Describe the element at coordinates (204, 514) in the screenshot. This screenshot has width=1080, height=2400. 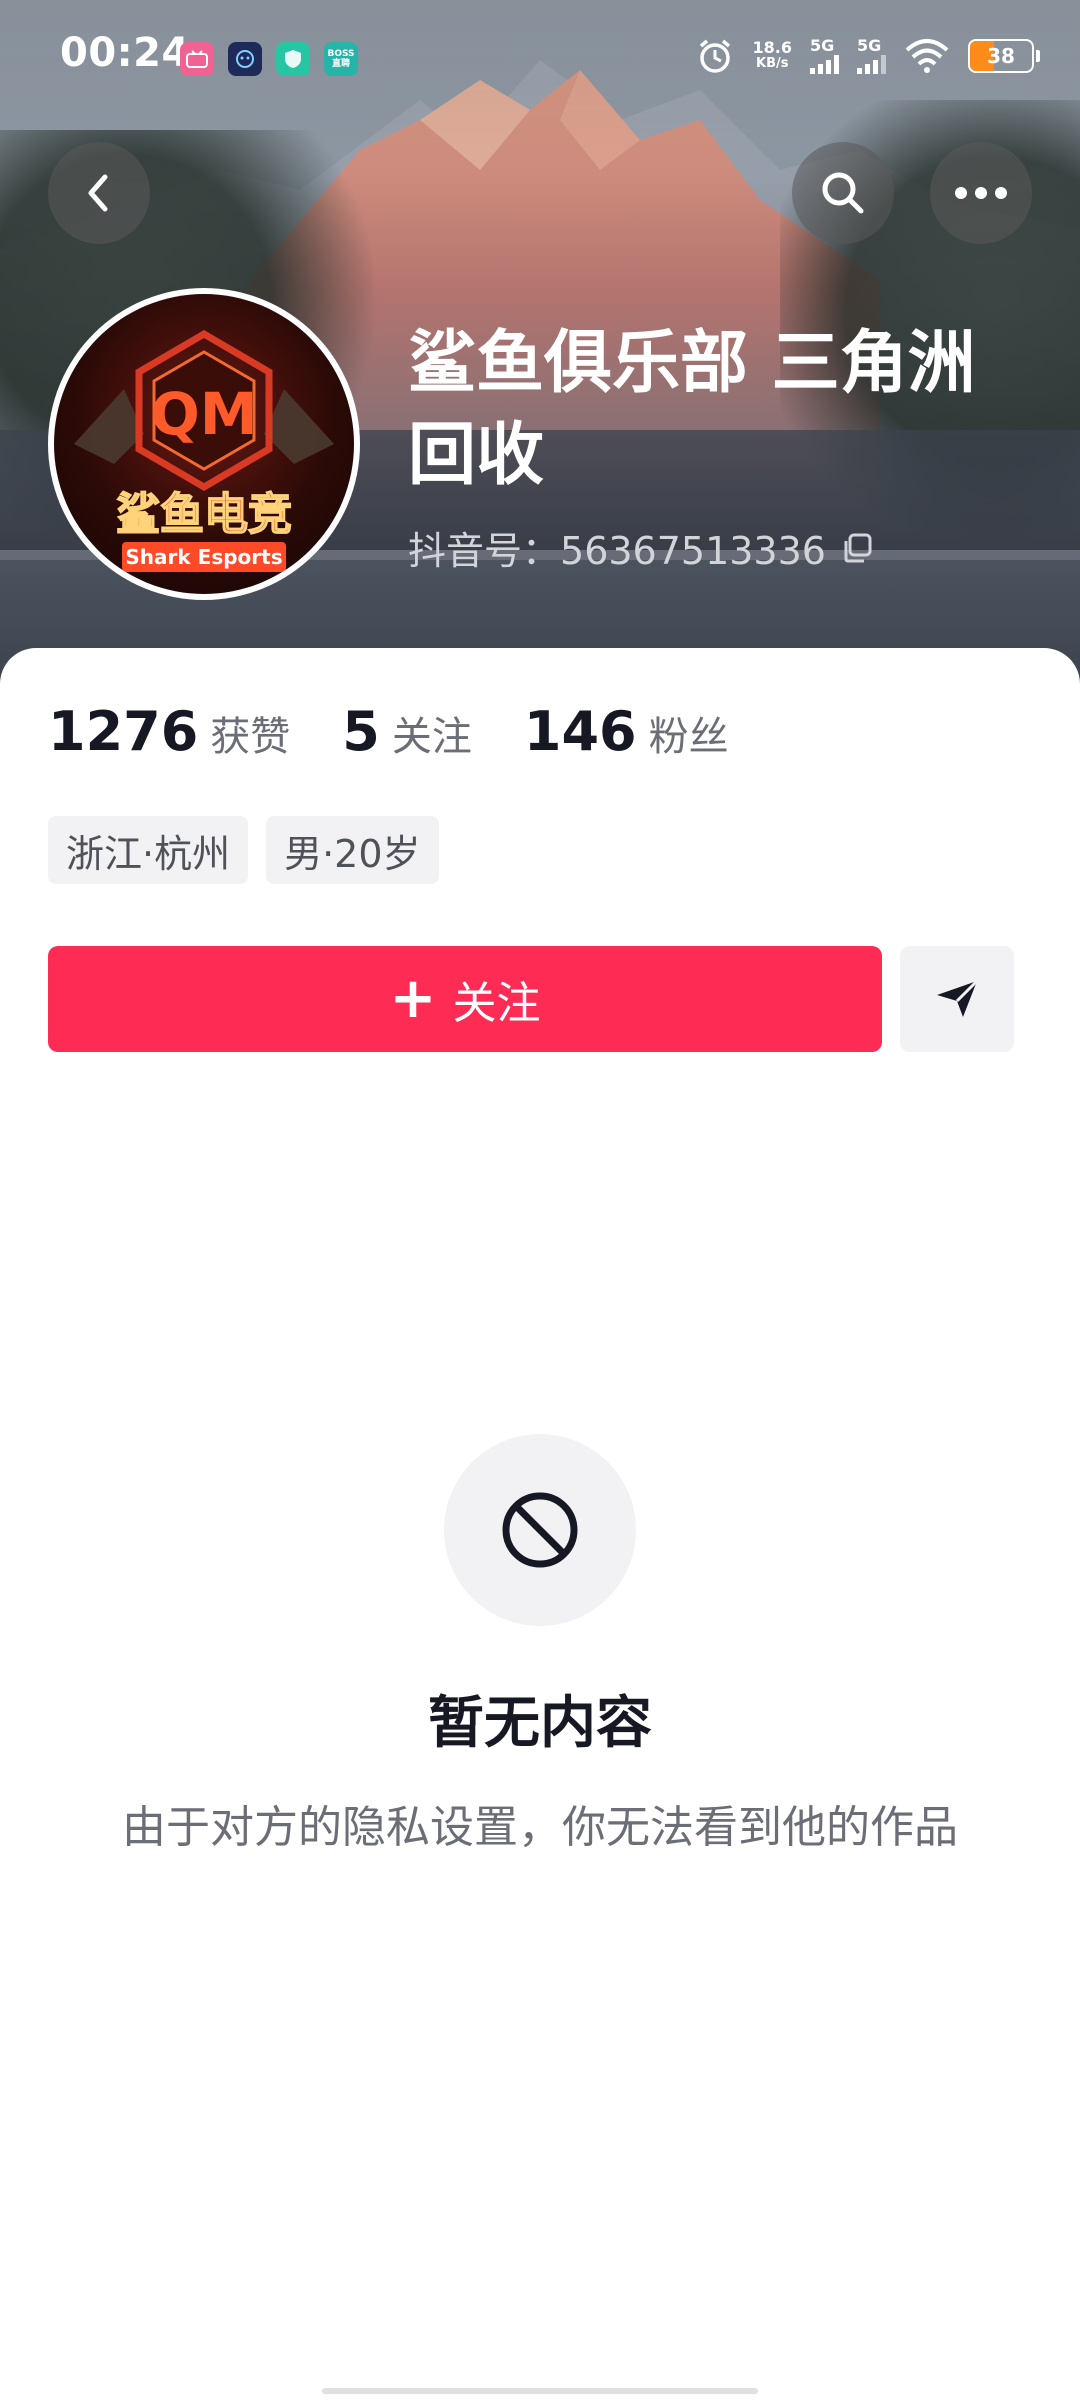
I see `logo-title: 鲨鱼电竞` at that location.